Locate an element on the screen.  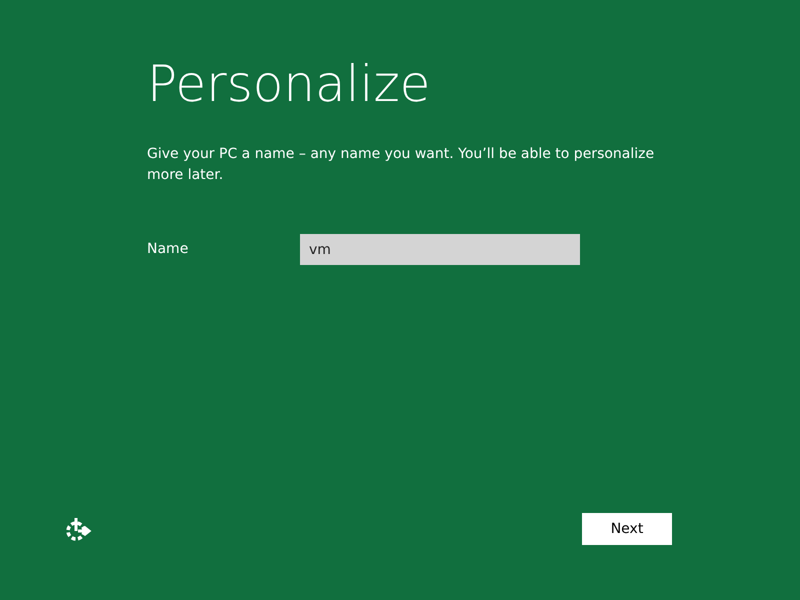
description: Give your PC a name – any name you want. You’ll be able to personalize more later. is located at coordinates (401, 165).